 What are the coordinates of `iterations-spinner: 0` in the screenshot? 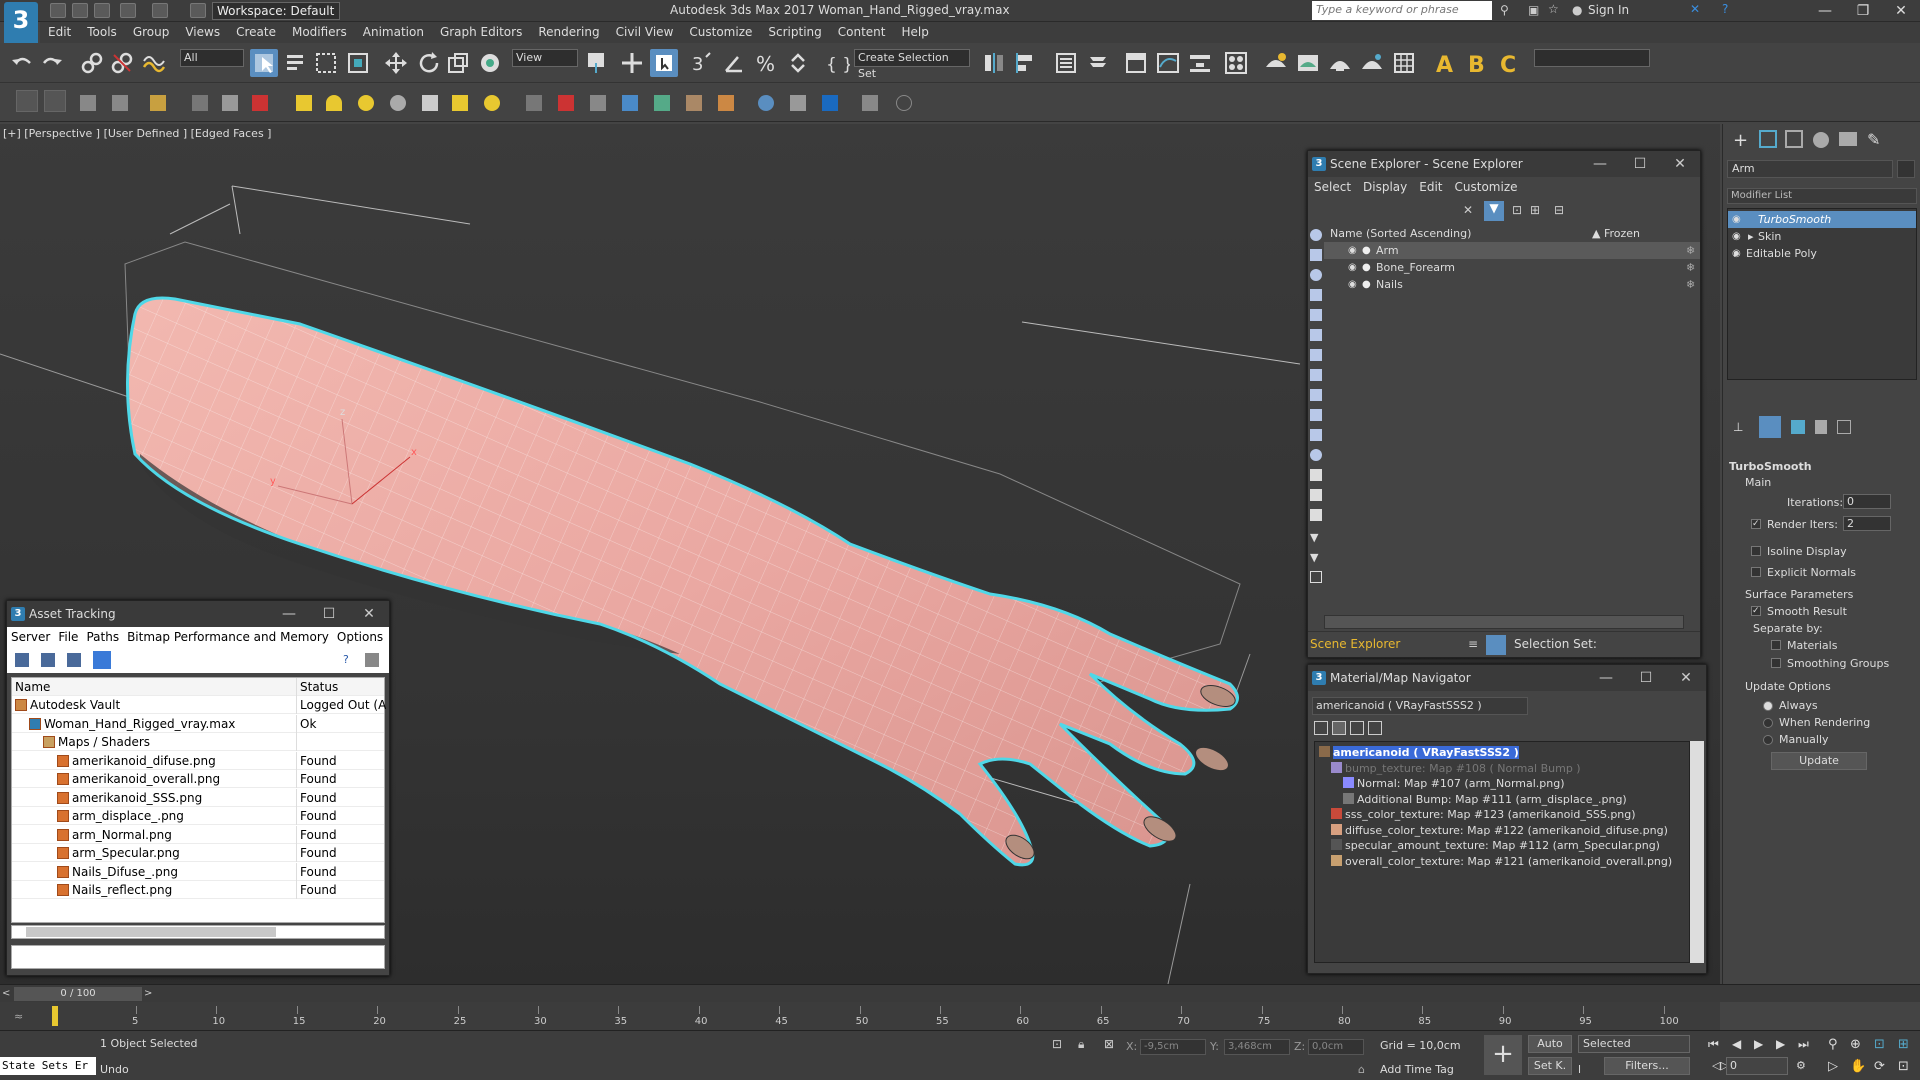 It's located at (1867, 501).